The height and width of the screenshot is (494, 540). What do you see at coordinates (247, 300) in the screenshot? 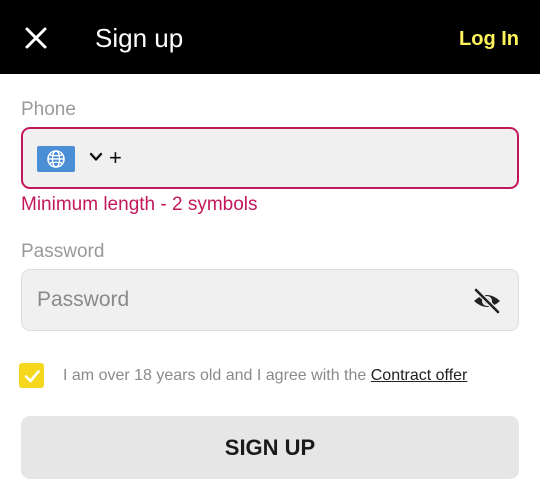
I see `password-input` at bounding box center [247, 300].